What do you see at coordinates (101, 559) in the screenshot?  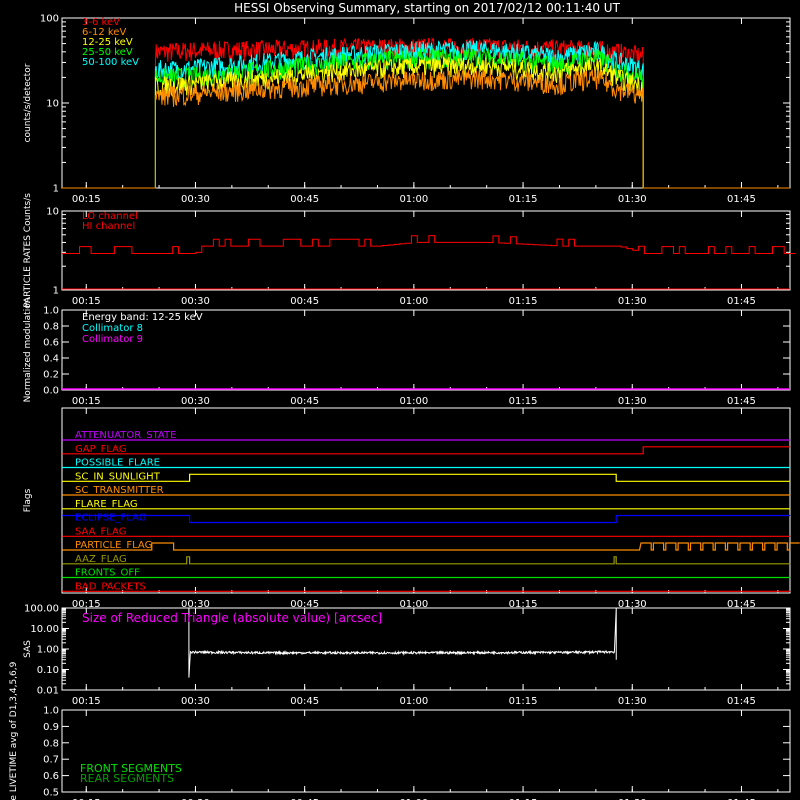 I see `flag-label: AAZ_FLAG` at bounding box center [101, 559].